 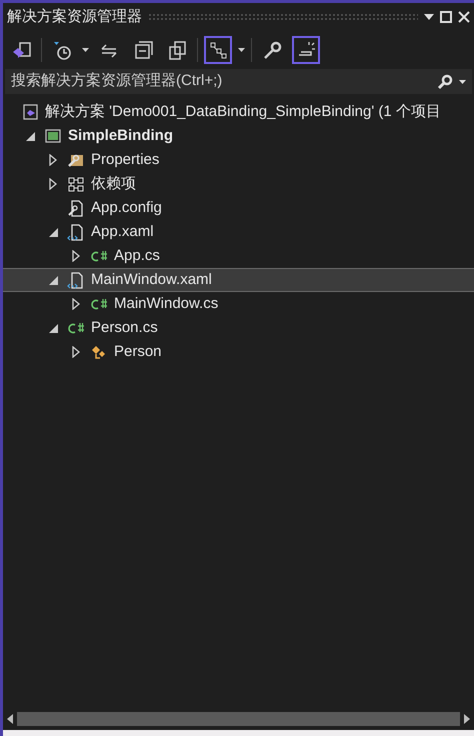 What do you see at coordinates (224, 81) in the screenshot?
I see `search-field: 搜索解决方案资源管理器(Ctrl+;)` at bounding box center [224, 81].